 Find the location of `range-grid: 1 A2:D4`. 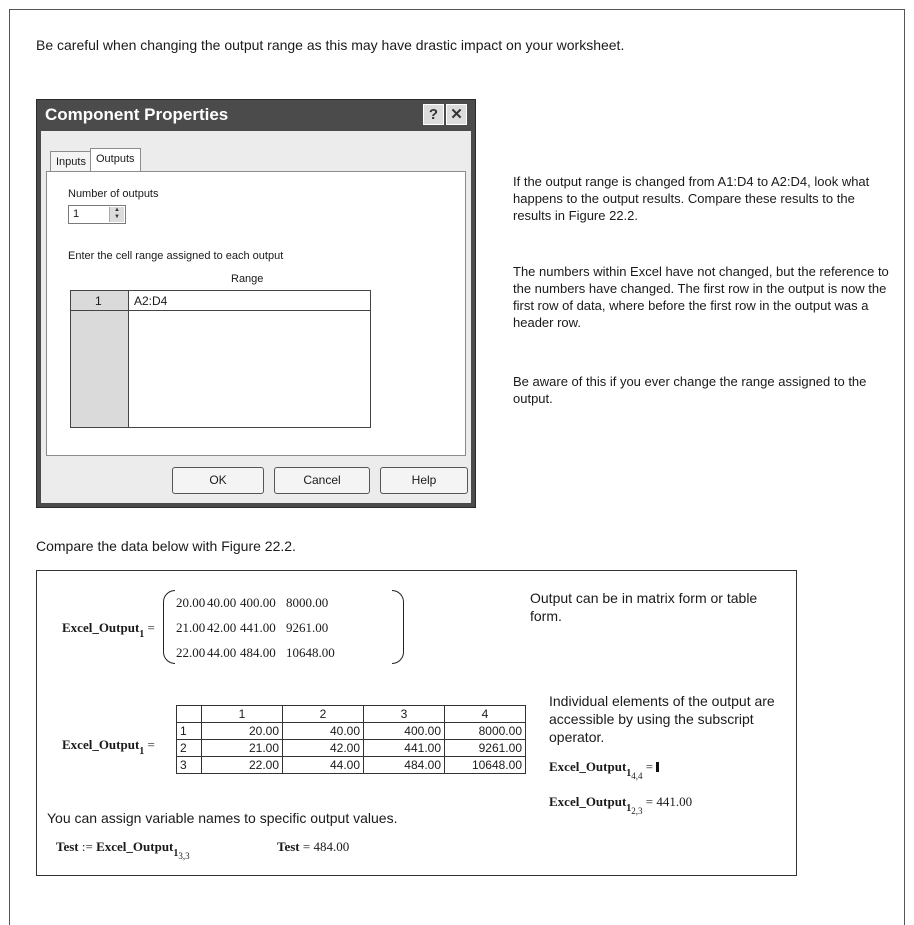

range-grid: 1 A2:D4 is located at coordinates (220, 359).